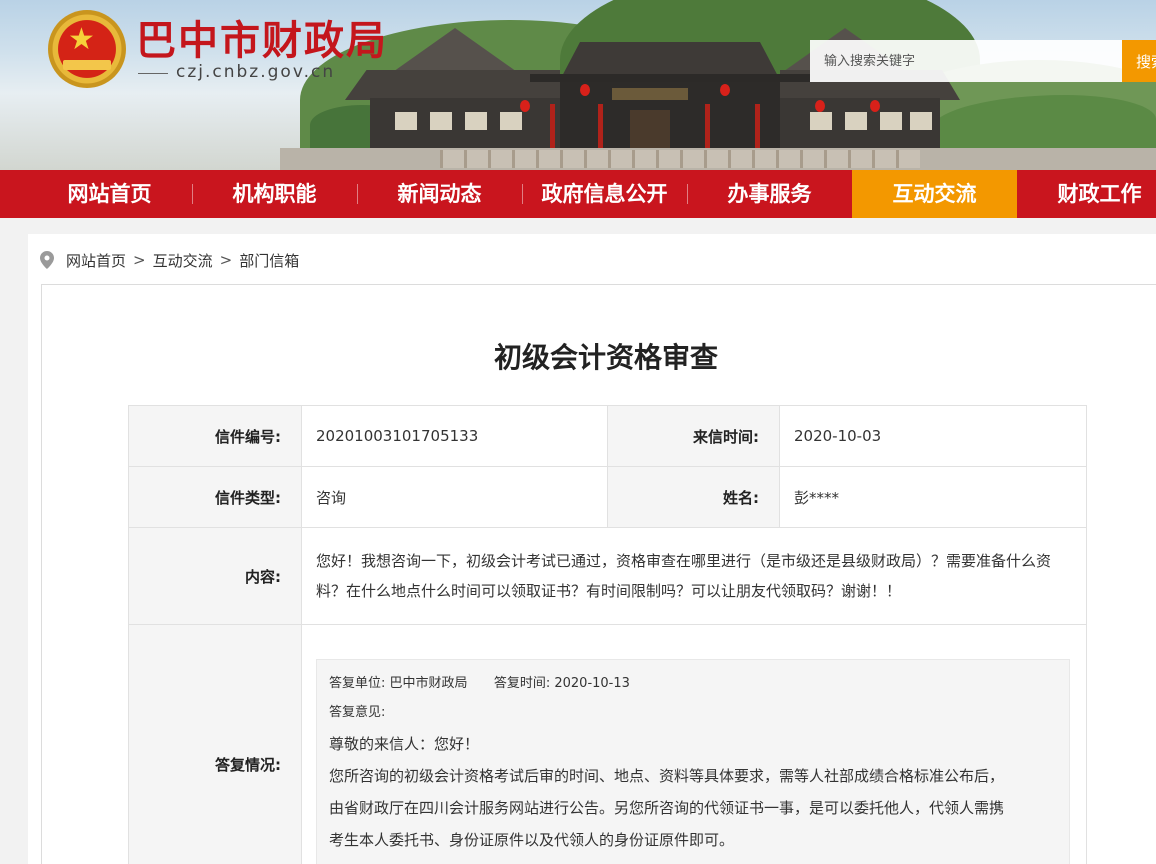 The image size is (1156, 864). Describe the element at coordinates (693, 497) in the screenshot. I see `sender-name-label: 姓名:` at that location.